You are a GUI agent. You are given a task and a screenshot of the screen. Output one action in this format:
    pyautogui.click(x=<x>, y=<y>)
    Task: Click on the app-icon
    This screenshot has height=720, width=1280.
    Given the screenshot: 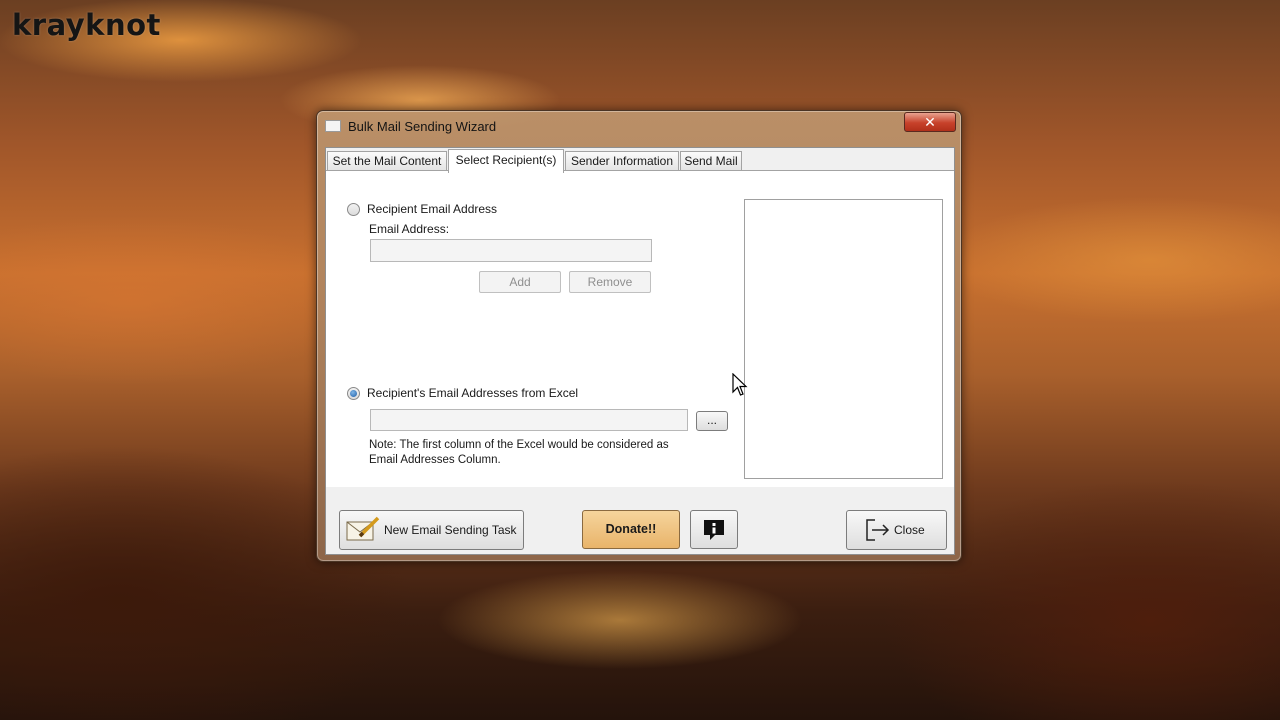 What is the action you would take?
    pyautogui.click(x=333, y=126)
    